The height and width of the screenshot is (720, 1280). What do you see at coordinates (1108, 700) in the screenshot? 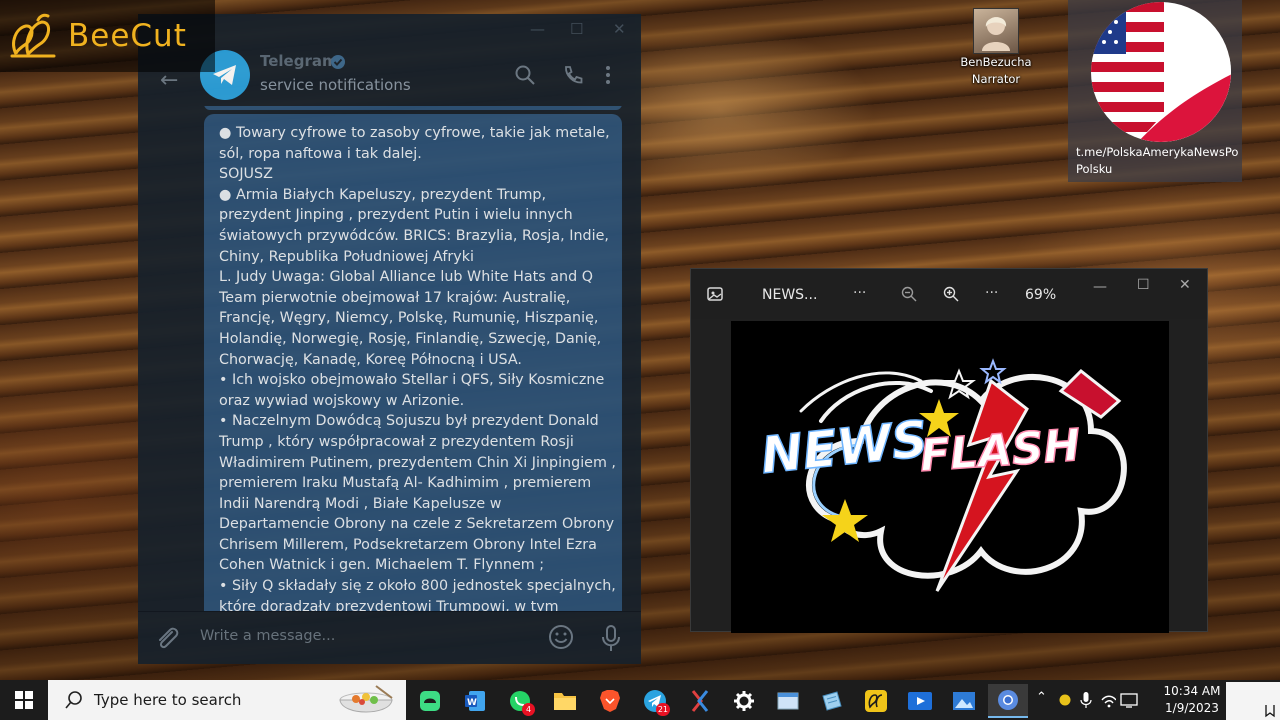
I see `wifi-icon` at bounding box center [1108, 700].